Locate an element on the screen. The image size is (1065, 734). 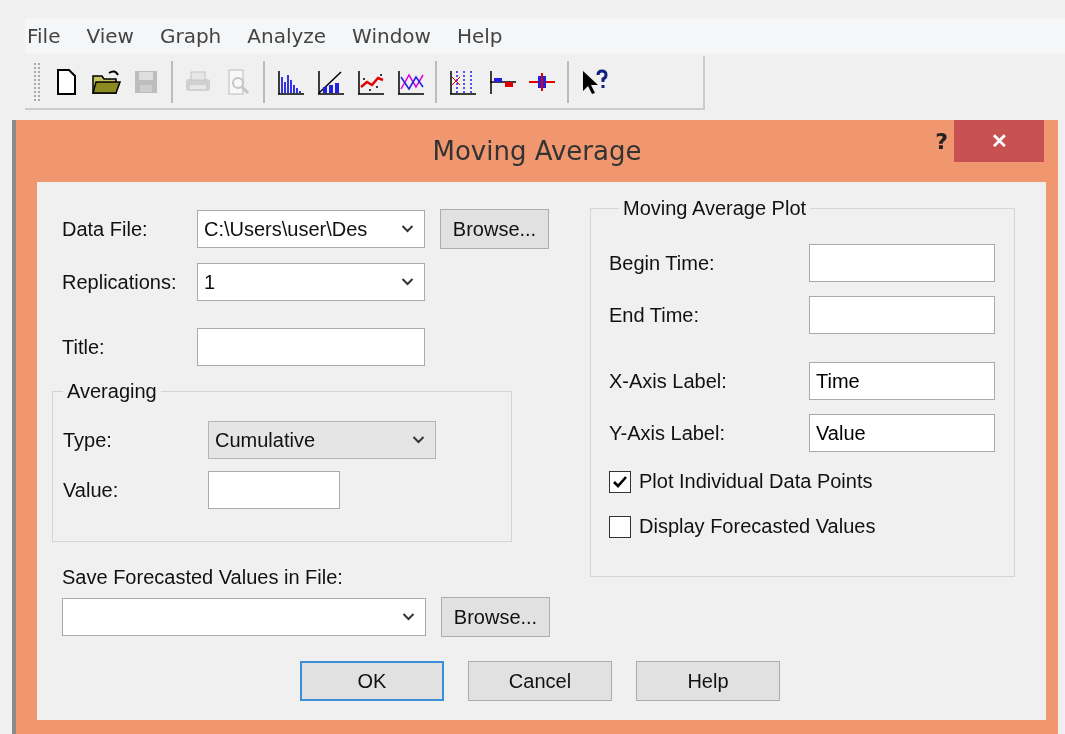
open-folder-icon is located at coordinates (106, 82).